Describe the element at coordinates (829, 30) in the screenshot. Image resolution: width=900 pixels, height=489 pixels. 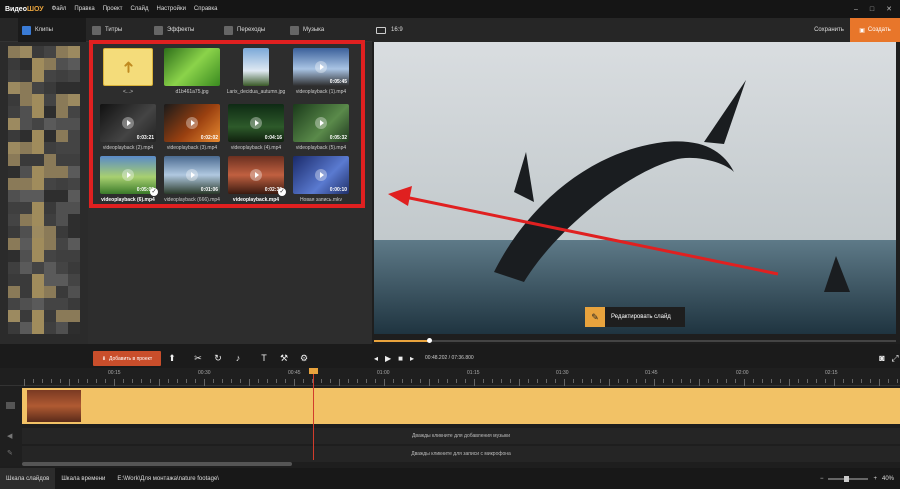
I see `save-button: Сохранить` at that location.